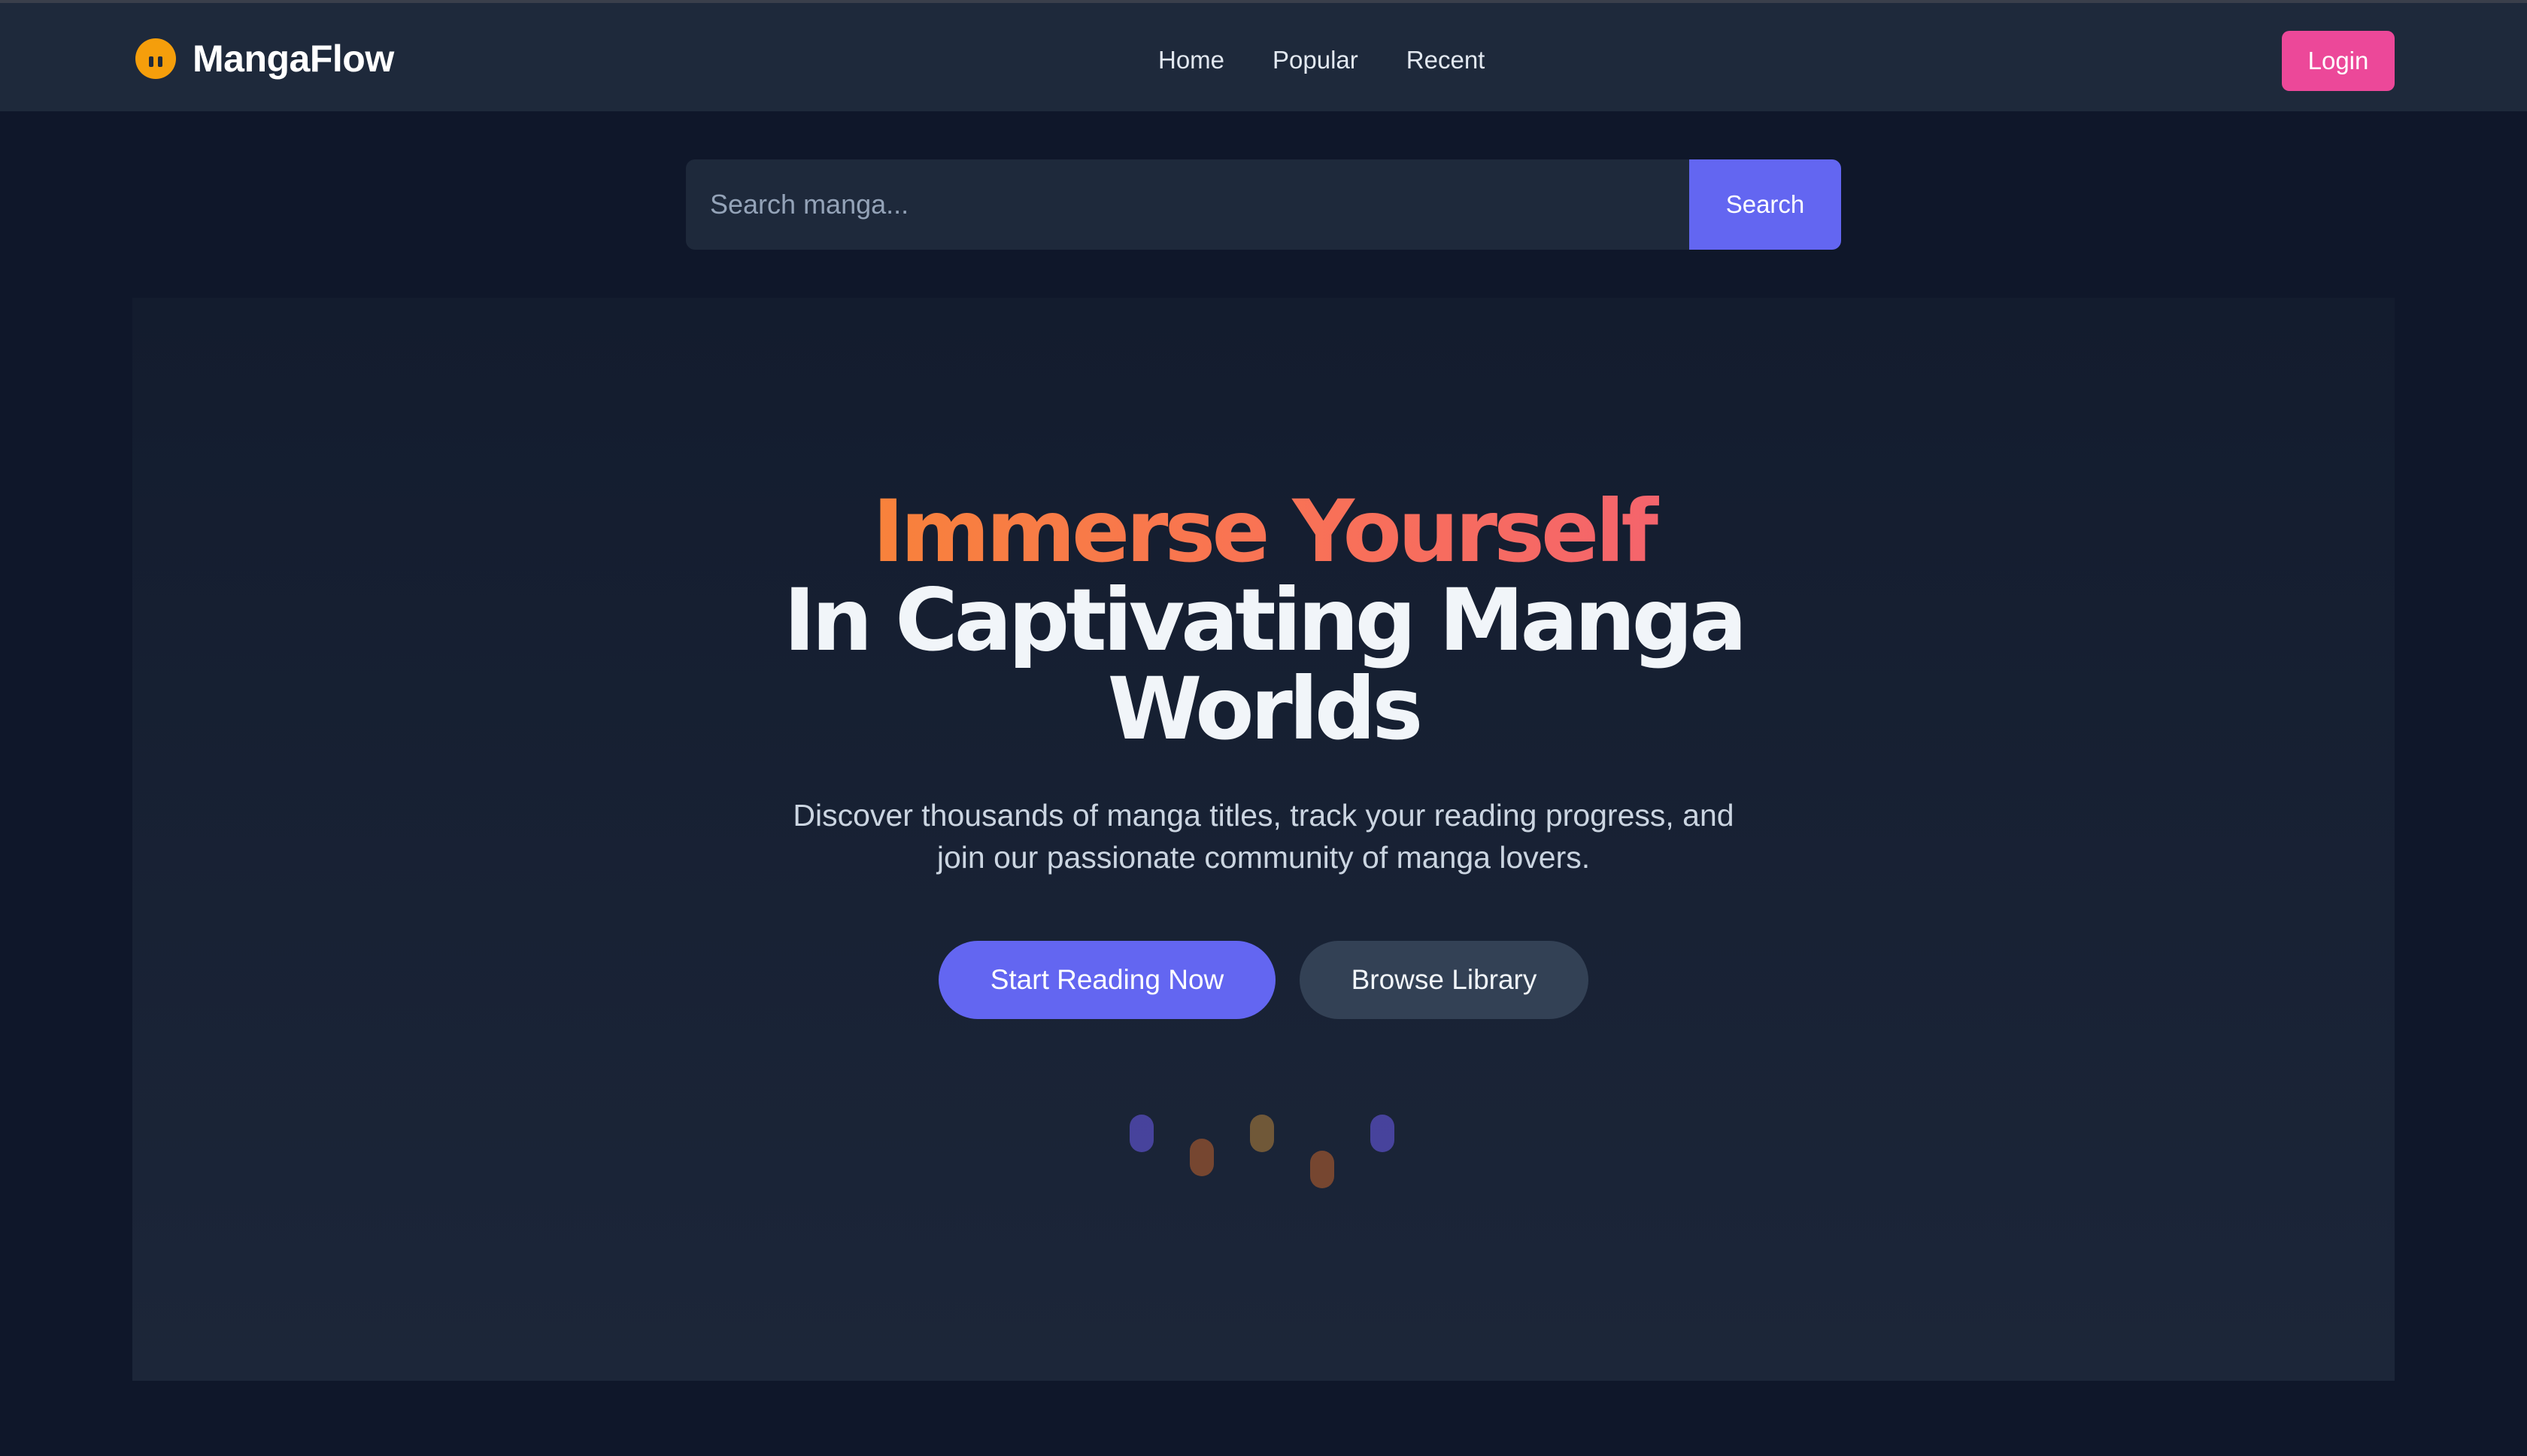 The image size is (2527, 1456). I want to click on browse-library-button: Browse Library, so click(1444, 980).